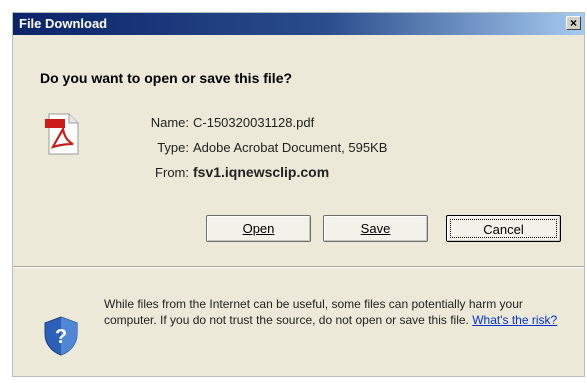 The width and height of the screenshot is (587, 385). Describe the element at coordinates (166, 78) in the screenshot. I see `question-text: Do you want to open or save this file?` at that location.